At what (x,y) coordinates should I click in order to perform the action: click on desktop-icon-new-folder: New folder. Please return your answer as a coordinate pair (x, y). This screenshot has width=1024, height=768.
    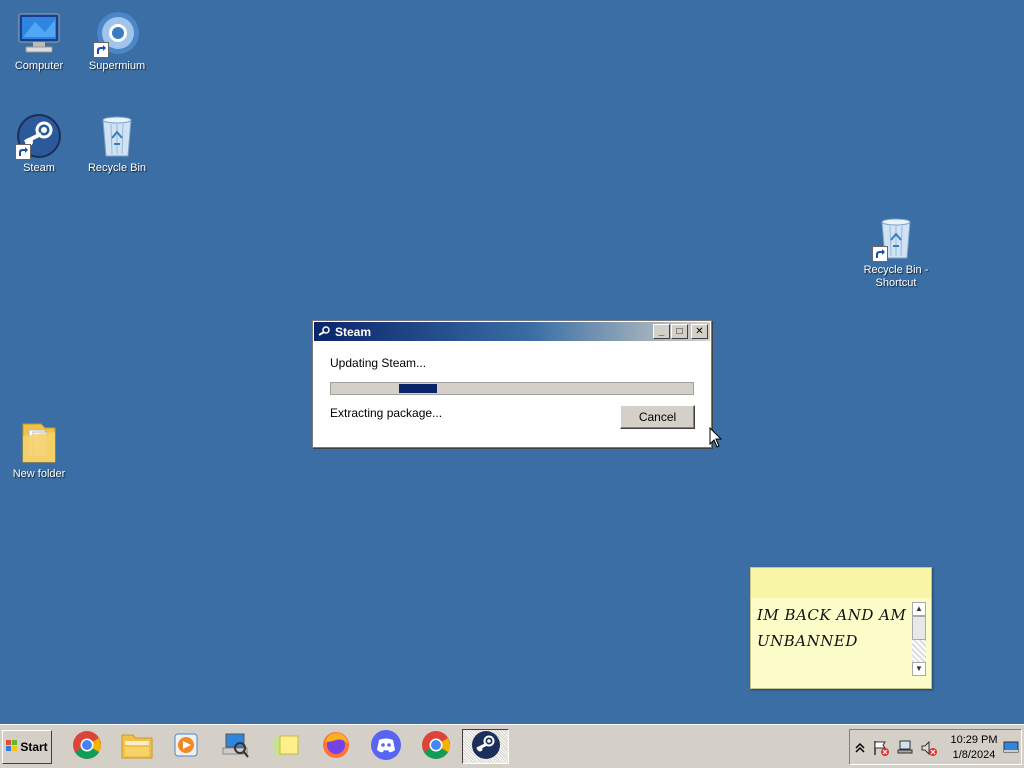
    Looking at the image, I should click on (39, 449).